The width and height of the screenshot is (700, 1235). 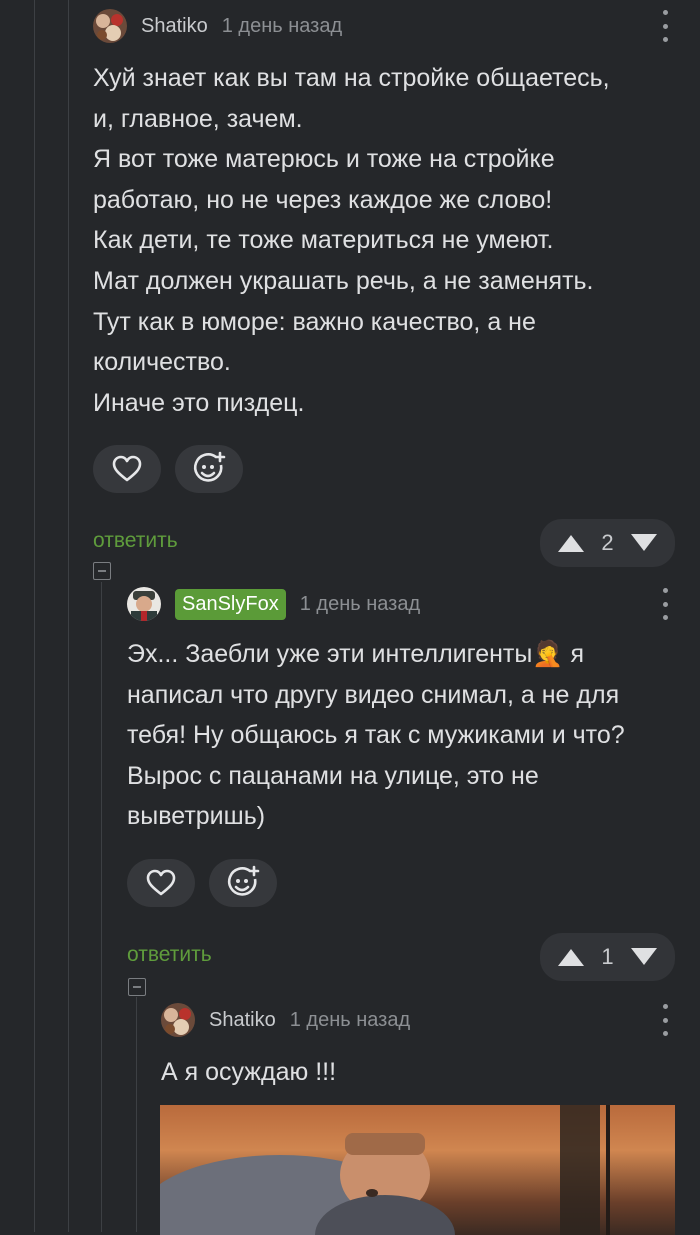 What do you see at coordinates (136, 1114) in the screenshot?
I see `thread-line-level3` at bounding box center [136, 1114].